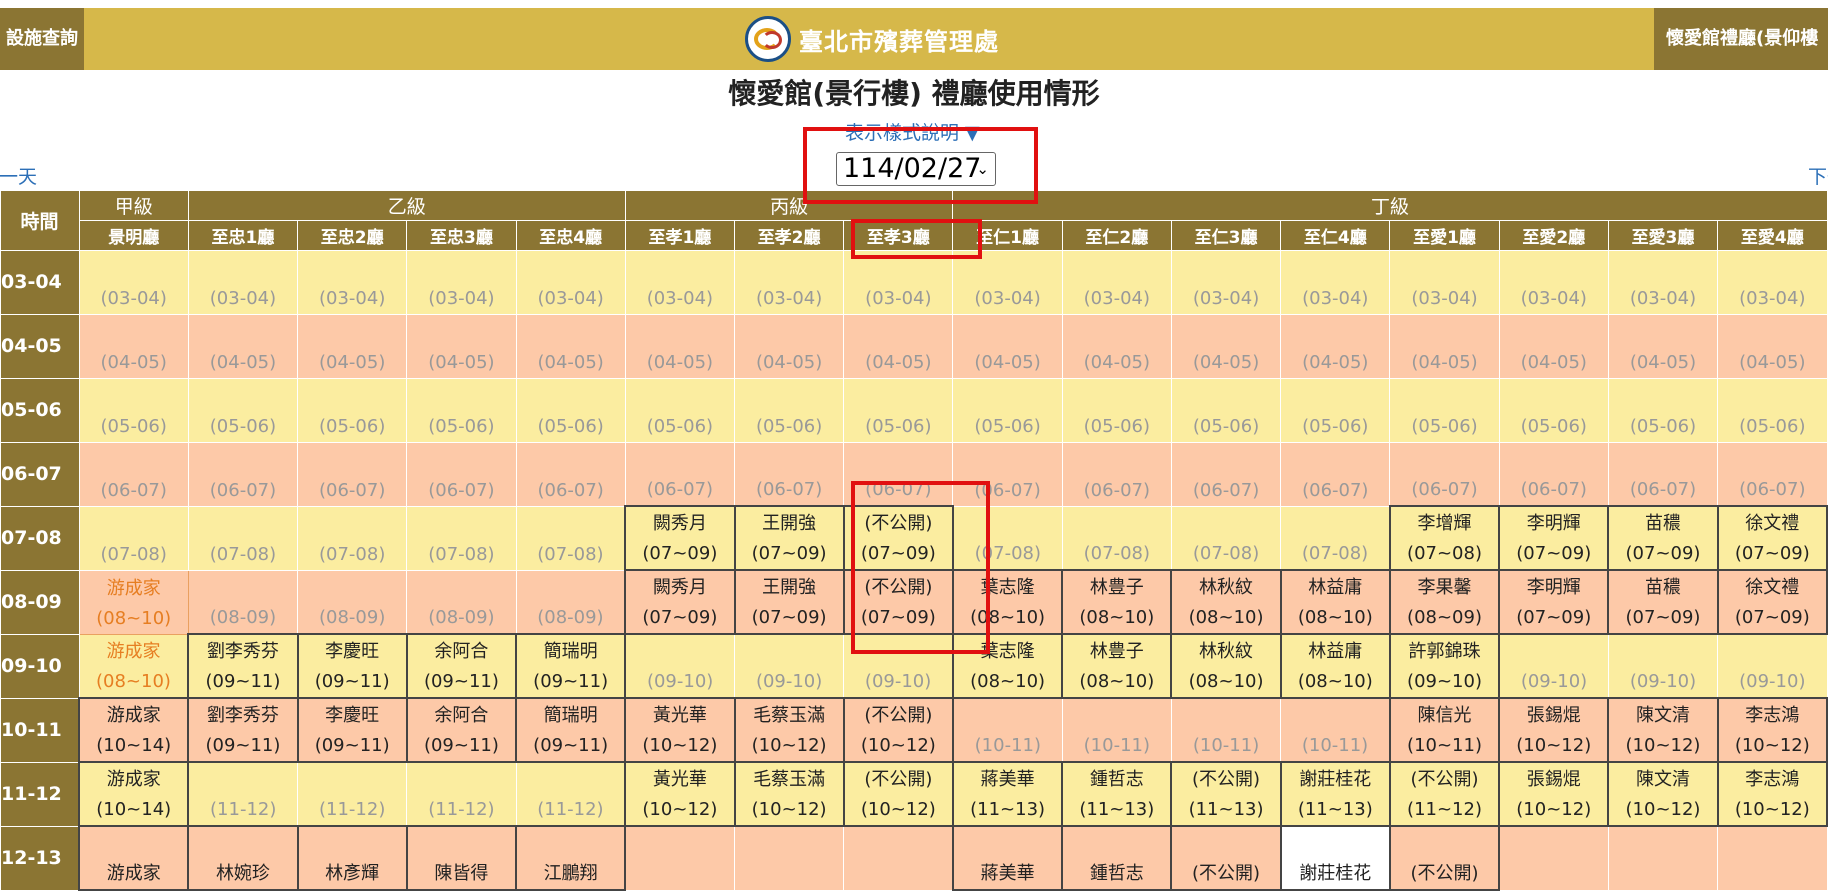  I want to click on facility-search-button: 設施查詢, so click(42, 39).